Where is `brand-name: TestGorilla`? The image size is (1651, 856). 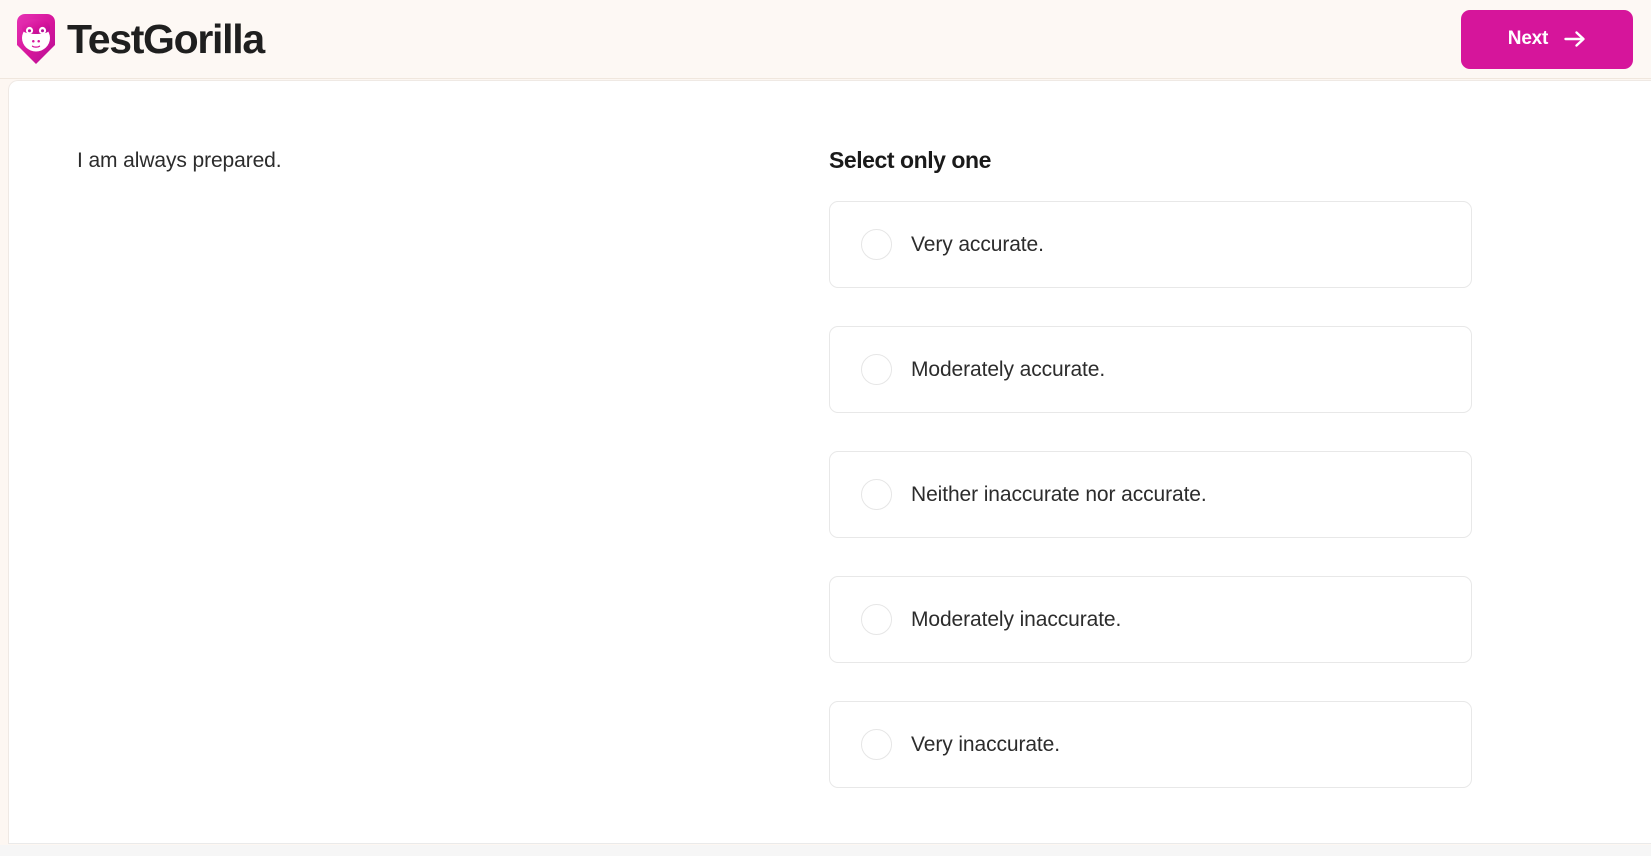 brand-name: TestGorilla is located at coordinates (166, 38).